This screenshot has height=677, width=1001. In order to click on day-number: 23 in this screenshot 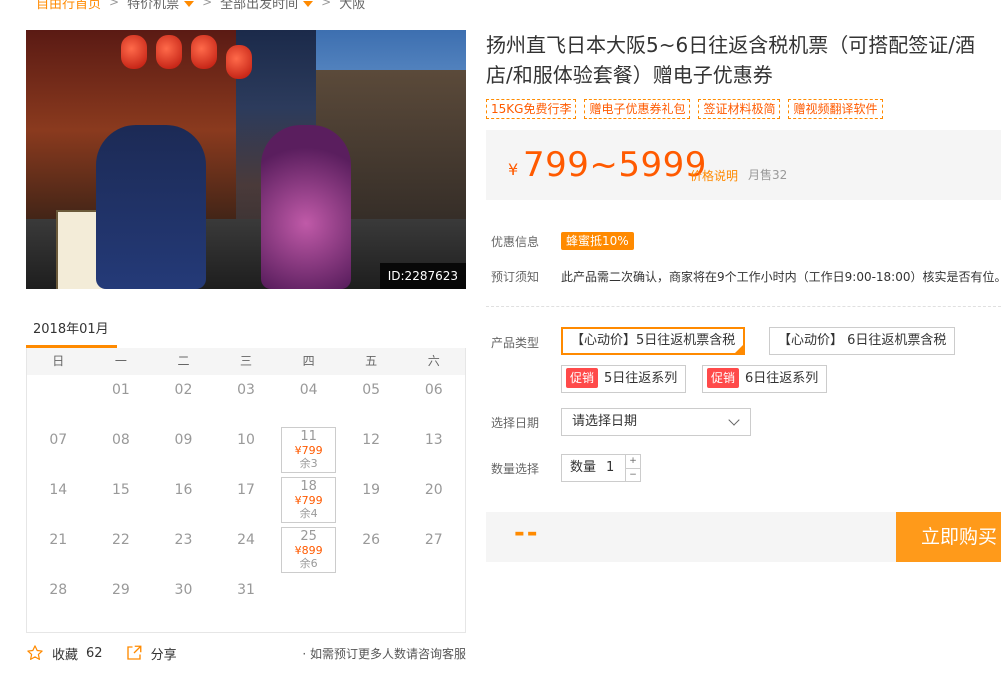, I will do `click(183, 540)`.